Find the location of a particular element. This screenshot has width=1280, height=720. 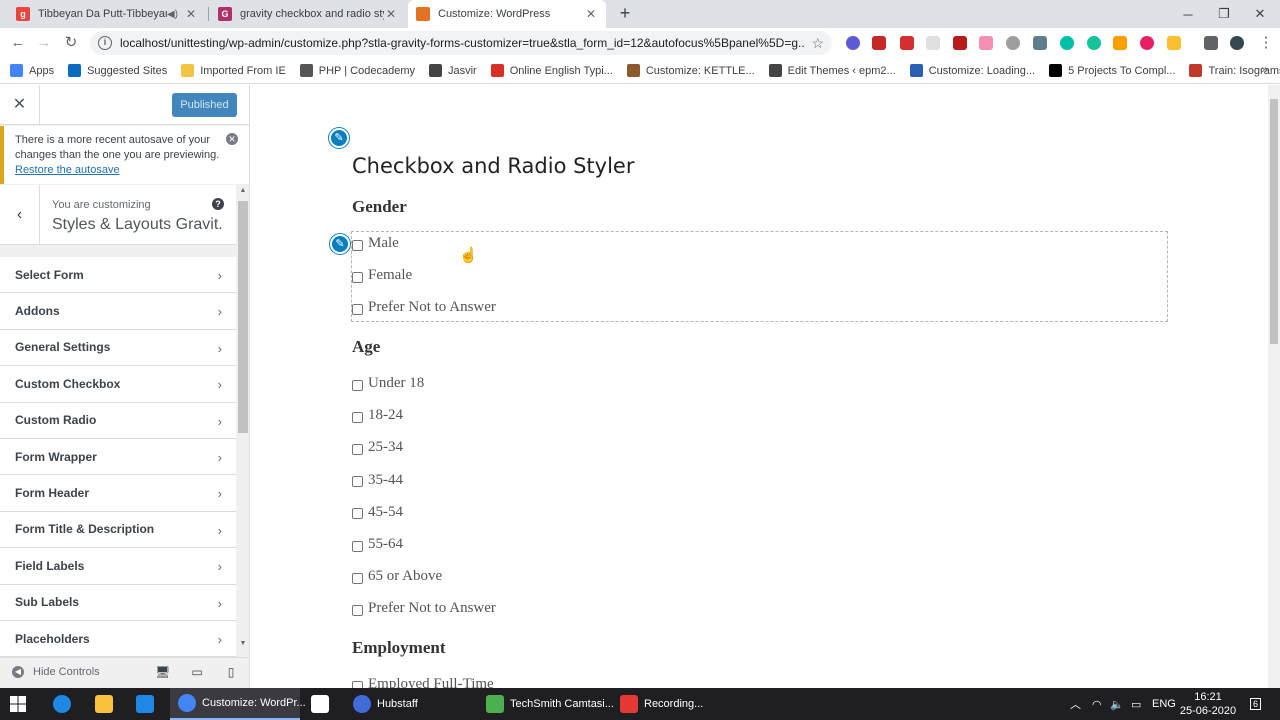

browser-tab-1: g Tibbeyan Da Putt-Tibbeyan D ◀) ✕ is located at coordinates (107, 14).